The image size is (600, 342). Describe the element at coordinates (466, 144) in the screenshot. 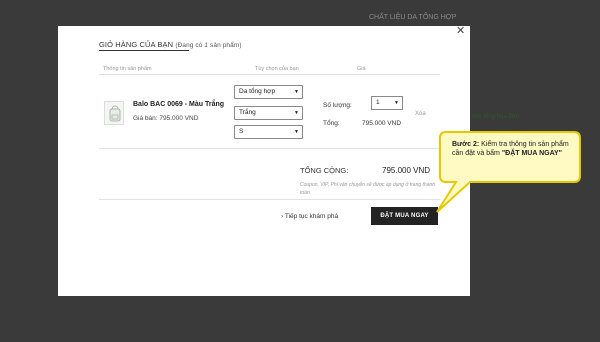

I see `tooltip-step: Bước 2:` at that location.